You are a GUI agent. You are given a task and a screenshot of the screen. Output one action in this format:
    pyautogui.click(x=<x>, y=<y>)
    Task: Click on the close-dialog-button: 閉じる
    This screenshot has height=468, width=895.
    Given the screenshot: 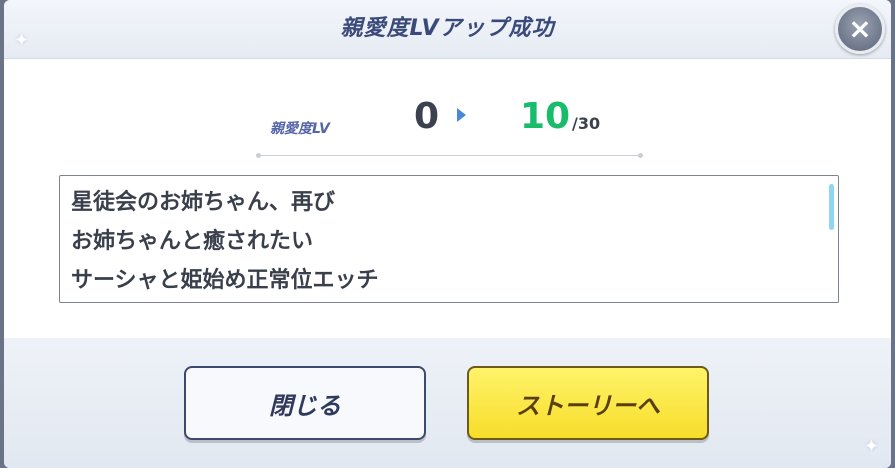 What is the action you would take?
    pyautogui.click(x=305, y=403)
    